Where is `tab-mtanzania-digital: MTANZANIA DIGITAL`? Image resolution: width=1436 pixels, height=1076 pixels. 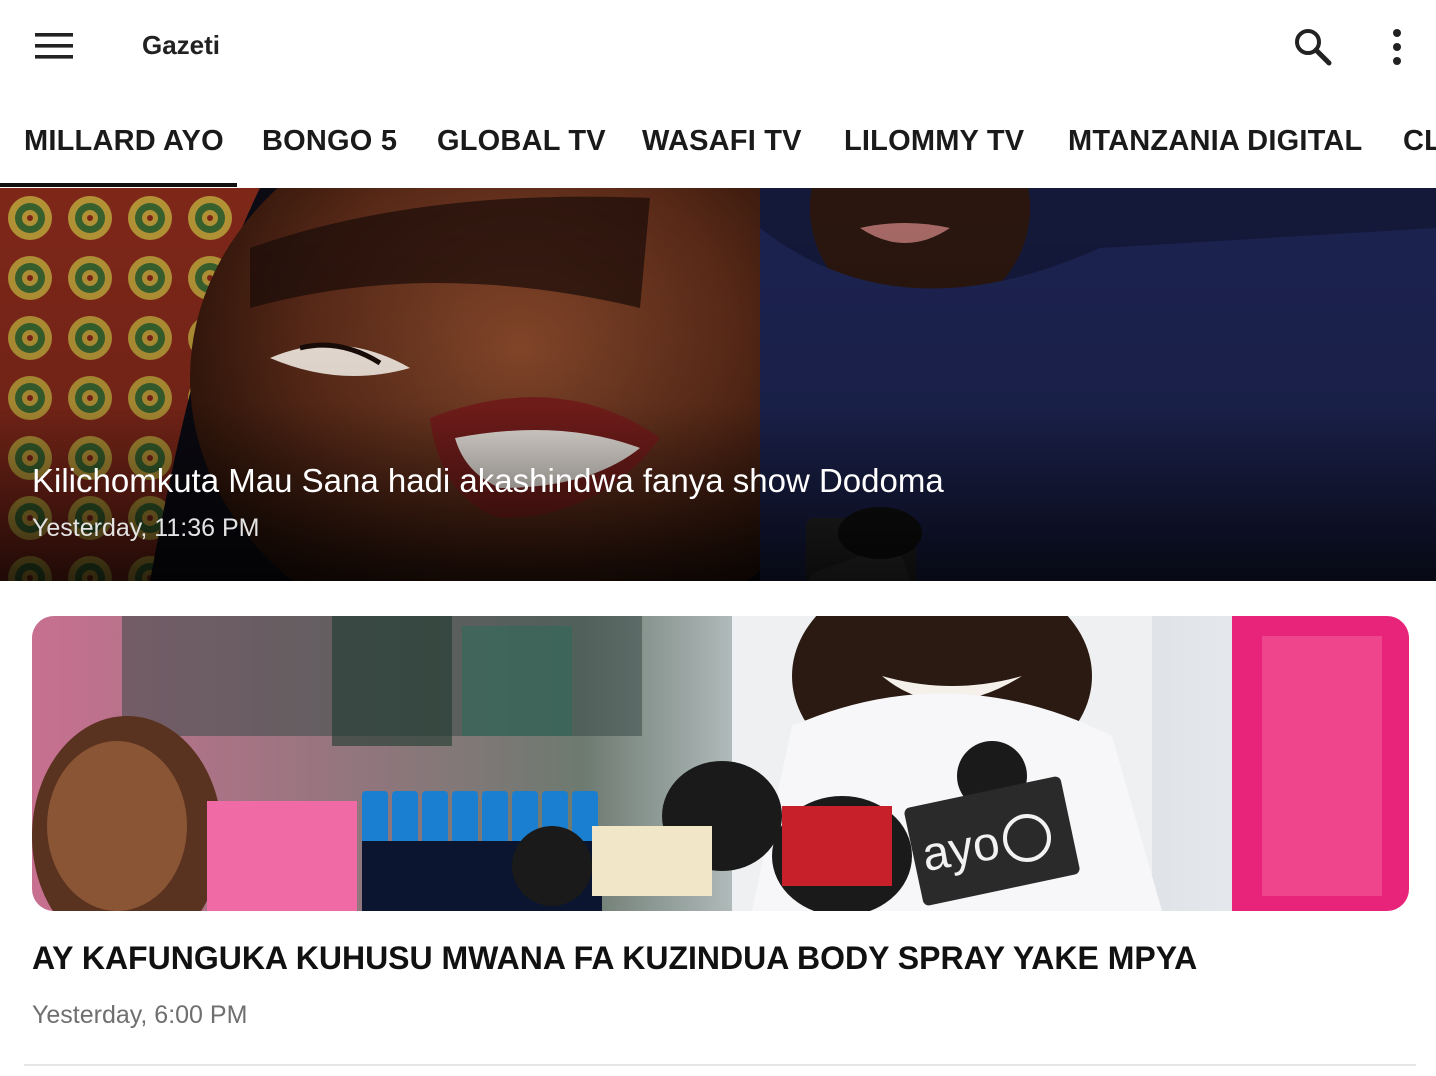
tab-mtanzania-digital: MTANZANIA DIGITAL is located at coordinates (1215, 141).